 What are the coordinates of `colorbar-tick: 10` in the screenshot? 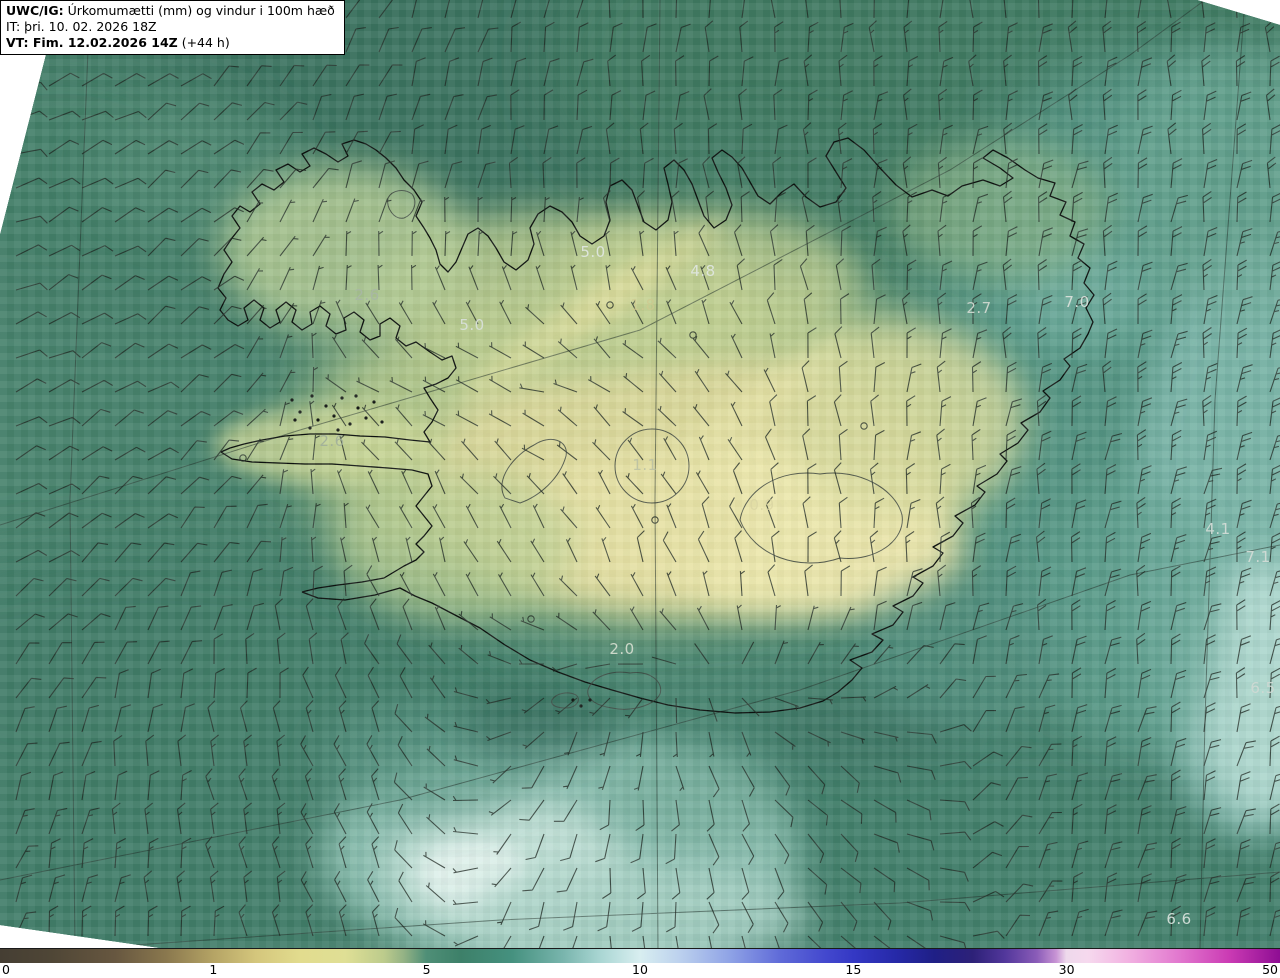 It's located at (640, 969).